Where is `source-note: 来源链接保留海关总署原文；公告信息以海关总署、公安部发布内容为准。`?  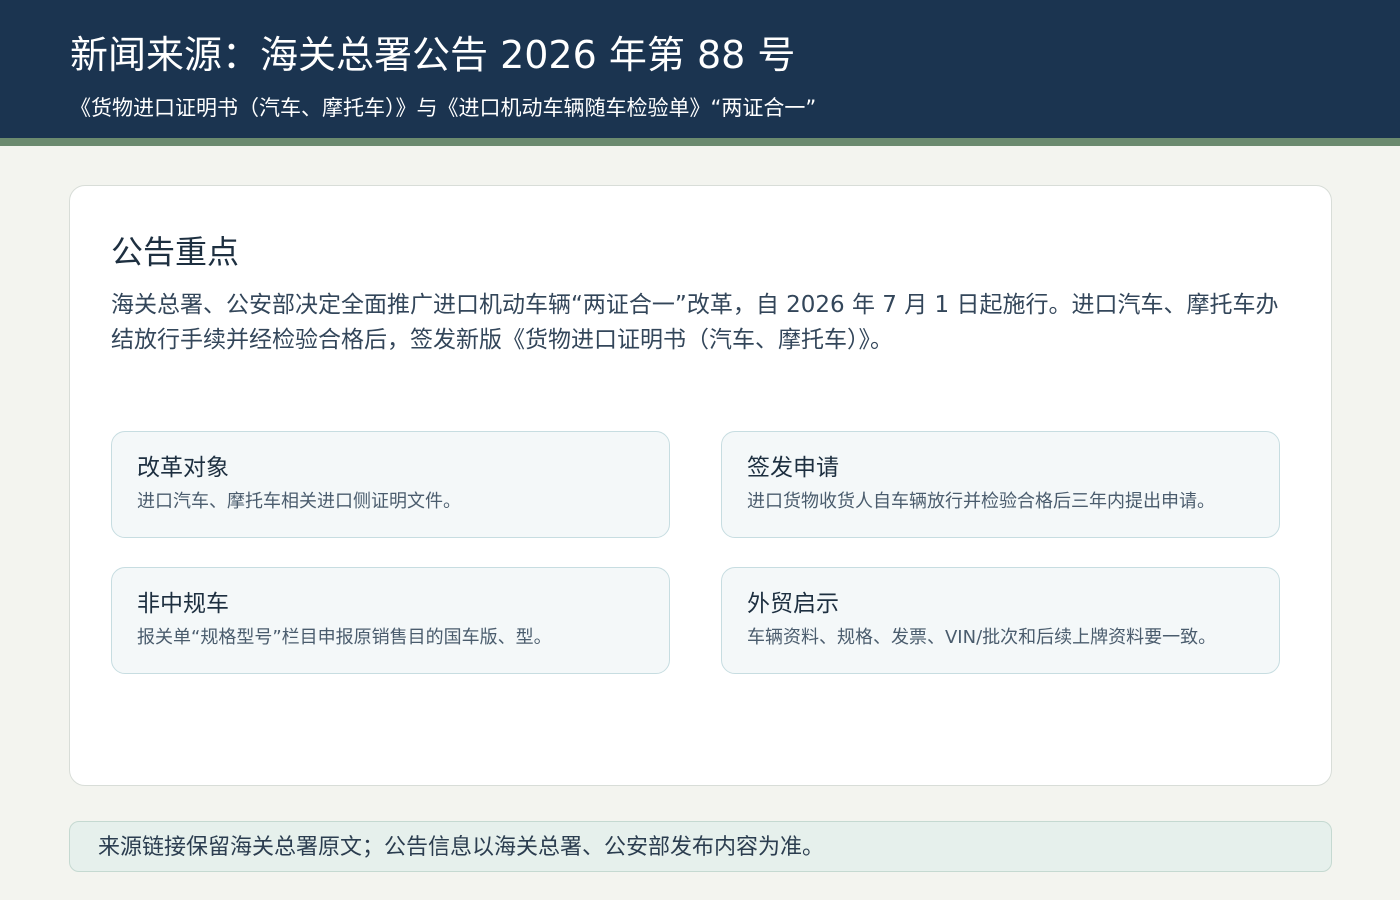 source-note: 来源链接保留海关总署原文；公告信息以海关总署、公安部发布内容为准。 is located at coordinates (700, 846).